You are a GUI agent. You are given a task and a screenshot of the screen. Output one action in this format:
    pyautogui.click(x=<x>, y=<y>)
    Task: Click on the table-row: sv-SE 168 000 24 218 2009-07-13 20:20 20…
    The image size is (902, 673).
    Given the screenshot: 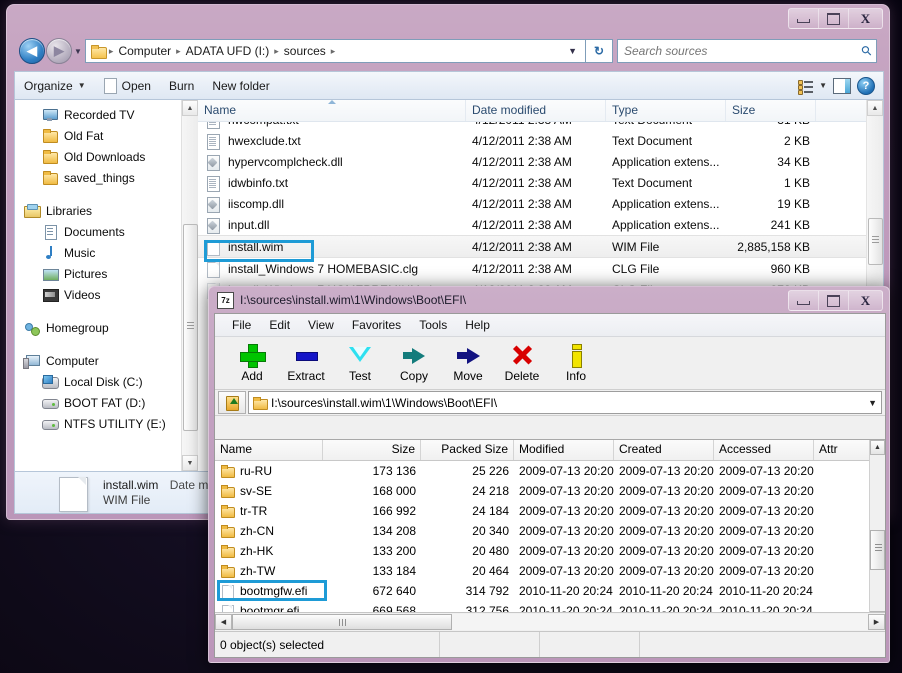 What is the action you would take?
    pyautogui.click(x=550, y=491)
    